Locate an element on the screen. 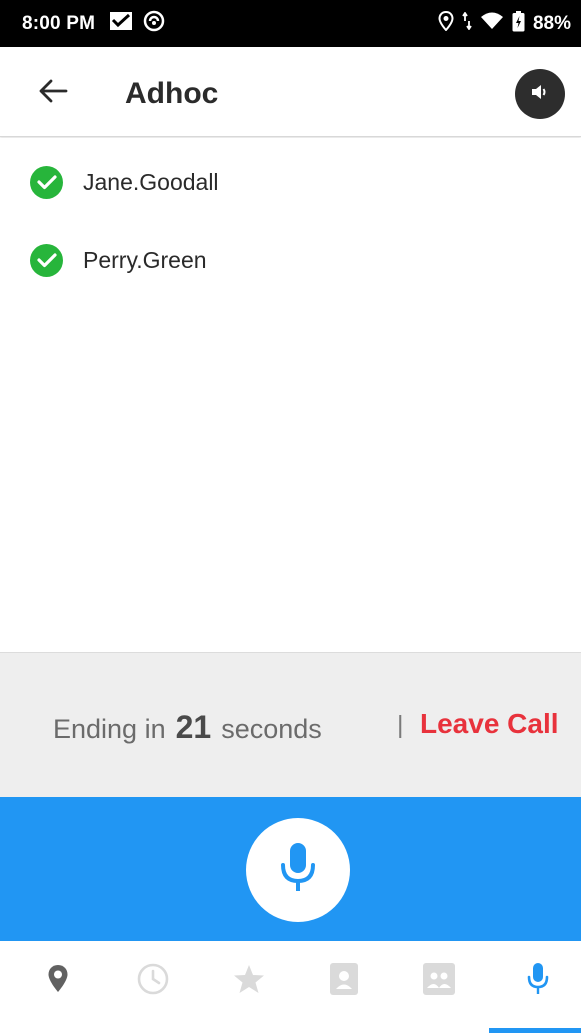 This screenshot has height=1033, width=581. location-pin-icon is located at coordinates (58, 981).